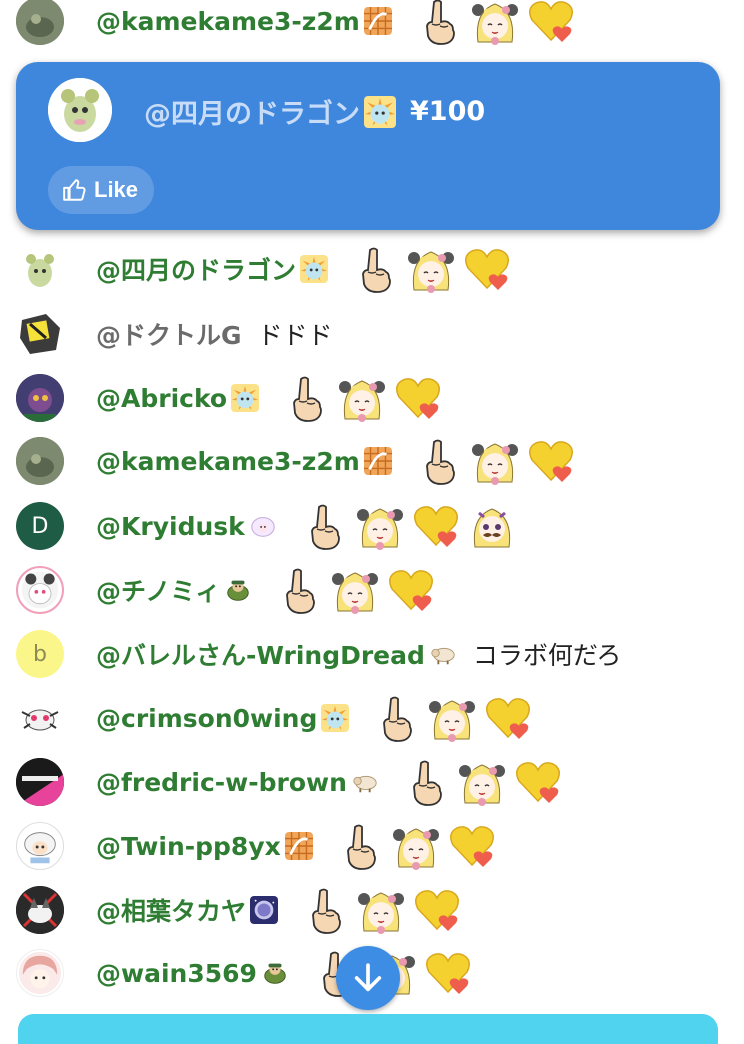  I want to click on author-name: @バレルさん-WringDread, so click(260, 654).